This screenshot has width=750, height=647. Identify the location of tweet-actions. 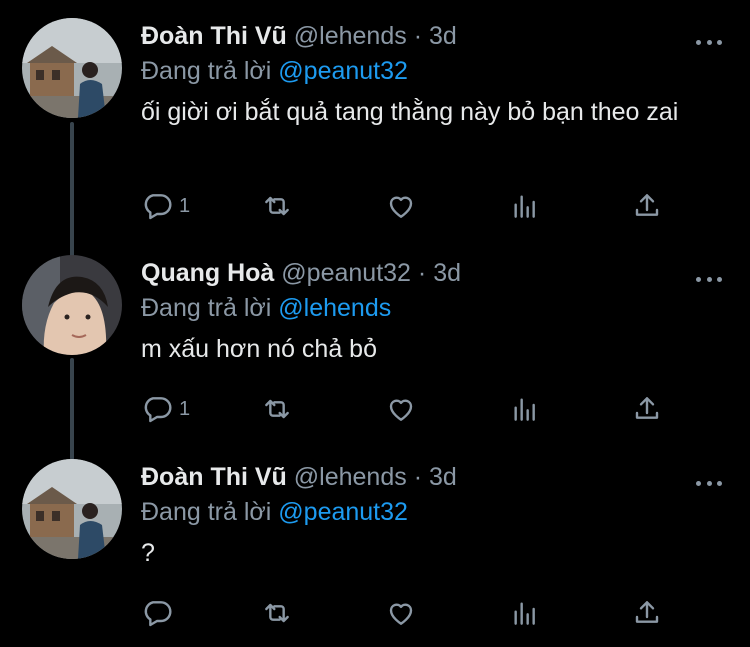
(421, 613).